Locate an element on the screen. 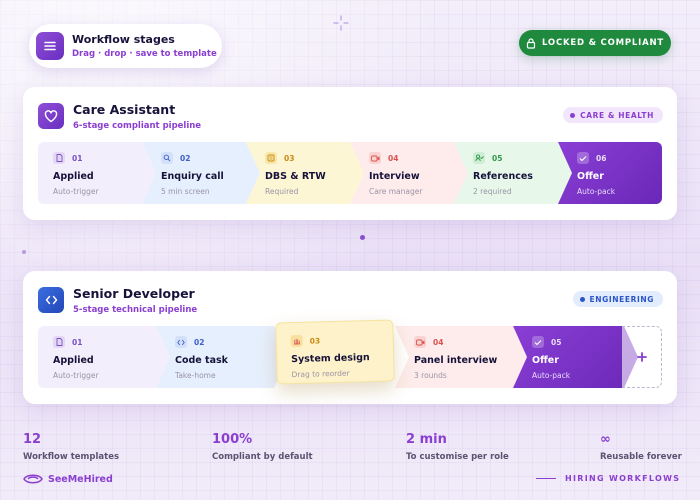 This screenshot has width=700, height=500. add-stage-button is located at coordinates (642, 357).